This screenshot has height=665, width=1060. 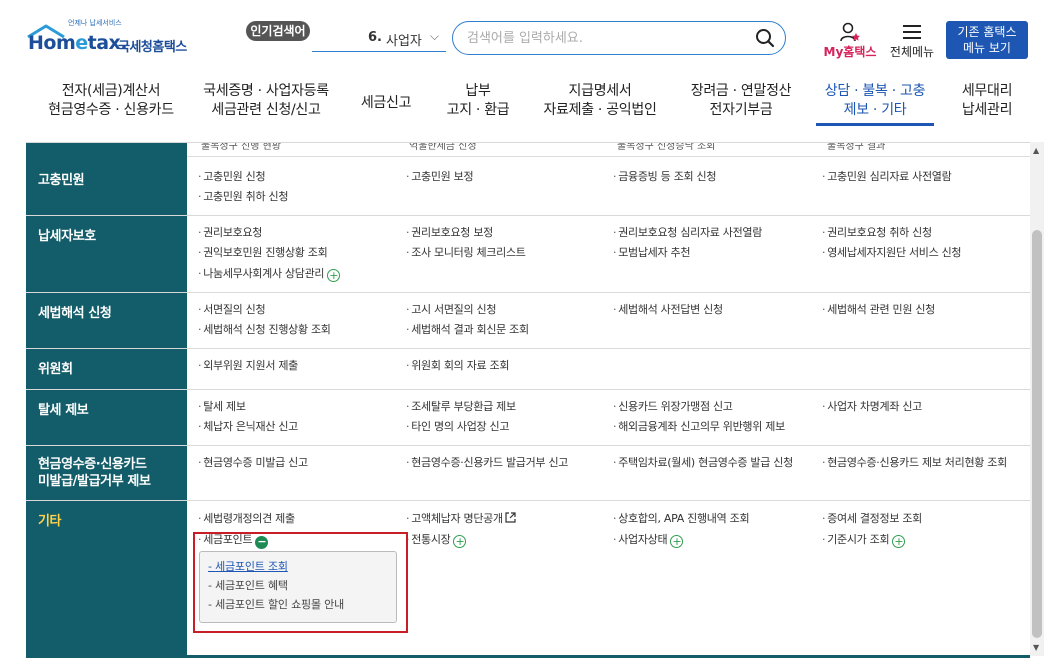 I want to click on menu-link: 세법령개정의견 제출, so click(x=246, y=519).